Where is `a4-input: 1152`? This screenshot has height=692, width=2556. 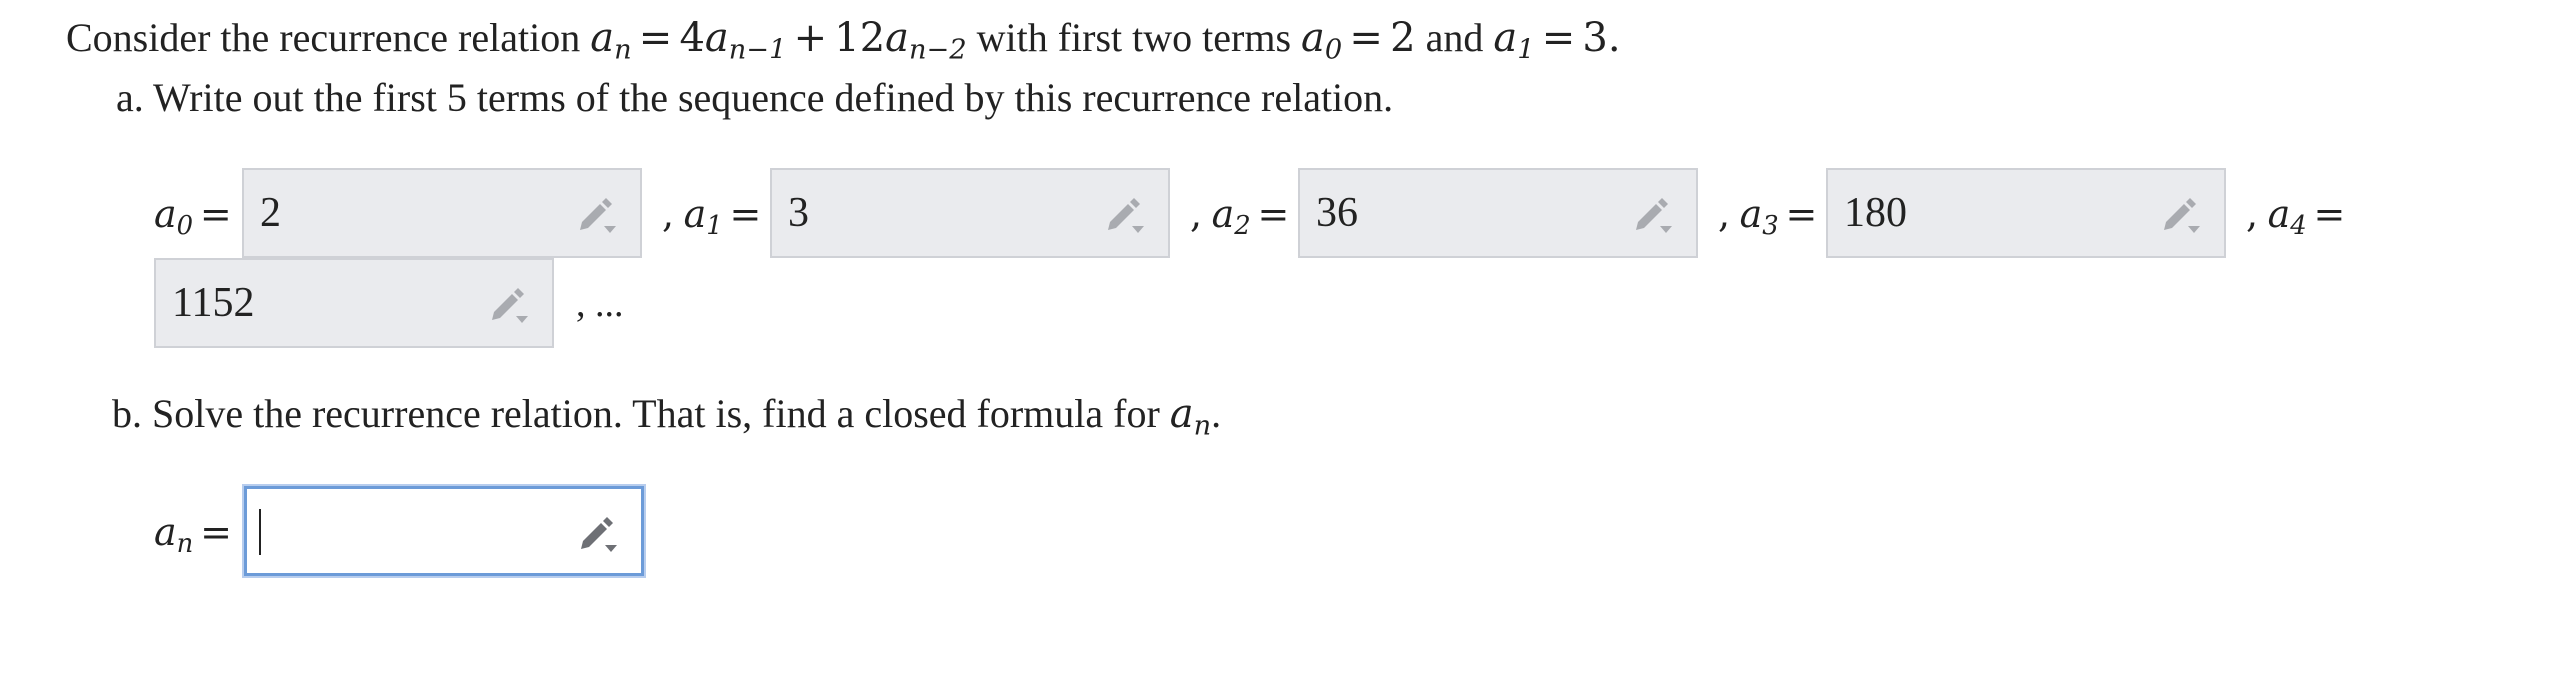
a4-input: 1152 is located at coordinates (354, 303).